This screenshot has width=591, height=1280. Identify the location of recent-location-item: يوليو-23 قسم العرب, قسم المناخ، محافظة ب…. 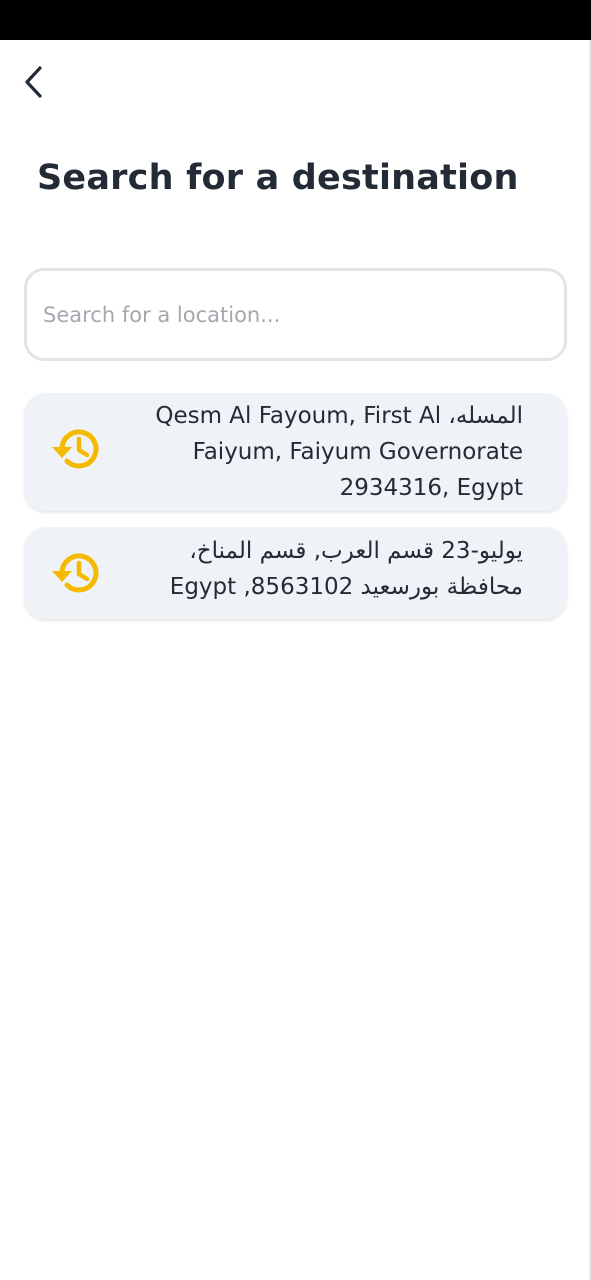
(295, 573).